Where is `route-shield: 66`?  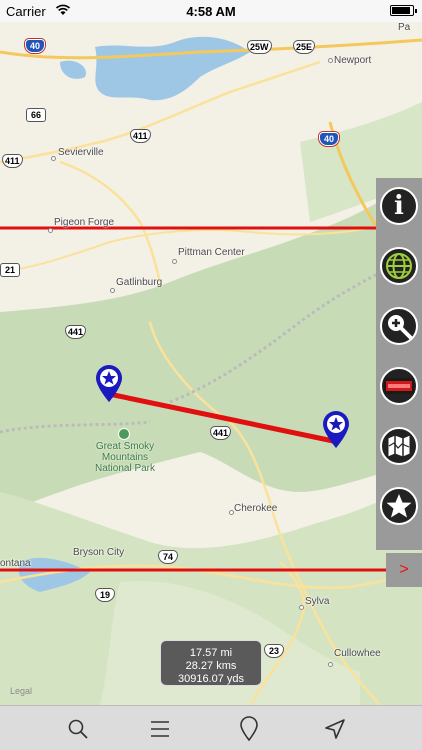 route-shield: 66 is located at coordinates (36, 115).